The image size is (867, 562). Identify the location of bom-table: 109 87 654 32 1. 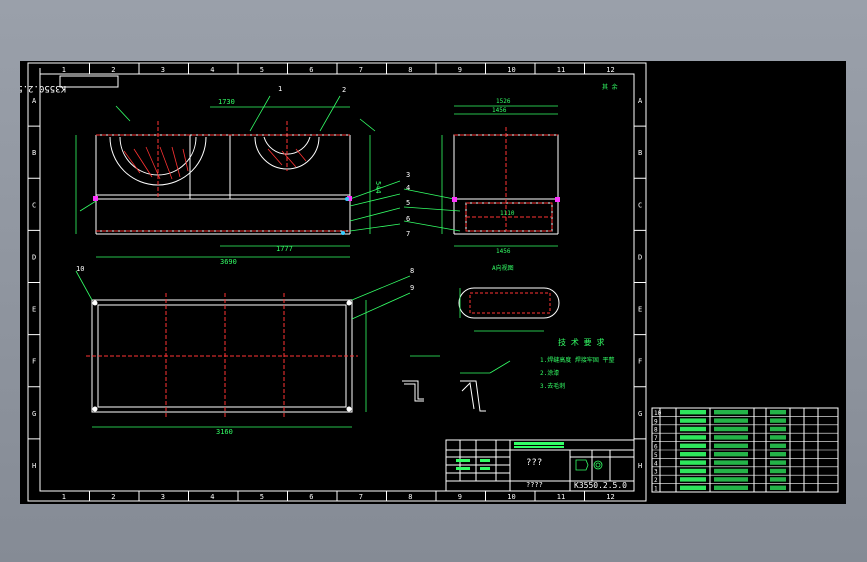
(745, 450).